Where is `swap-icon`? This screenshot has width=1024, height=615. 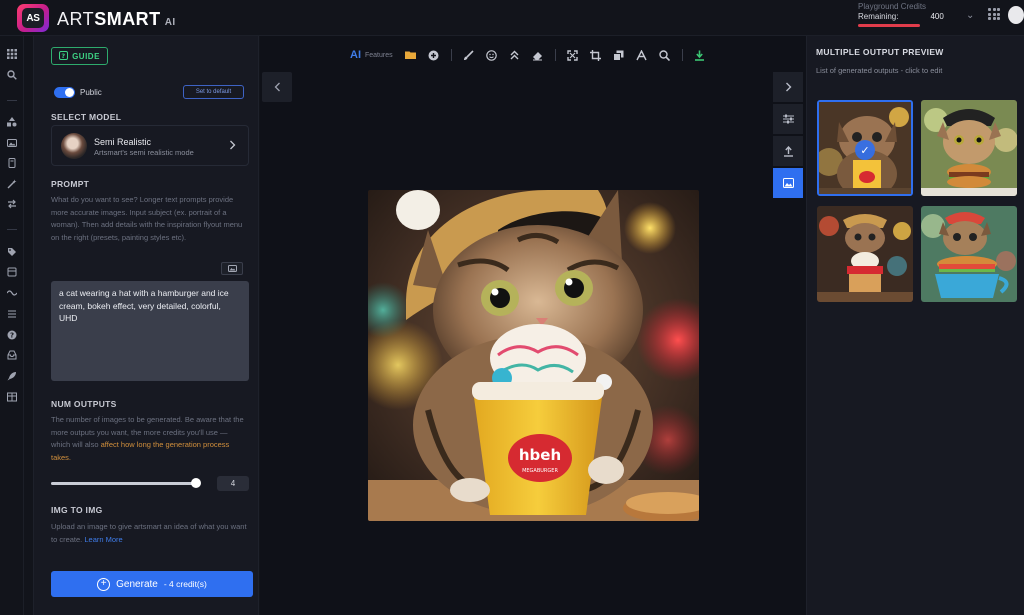
swap-icon is located at coordinates (12, 204).